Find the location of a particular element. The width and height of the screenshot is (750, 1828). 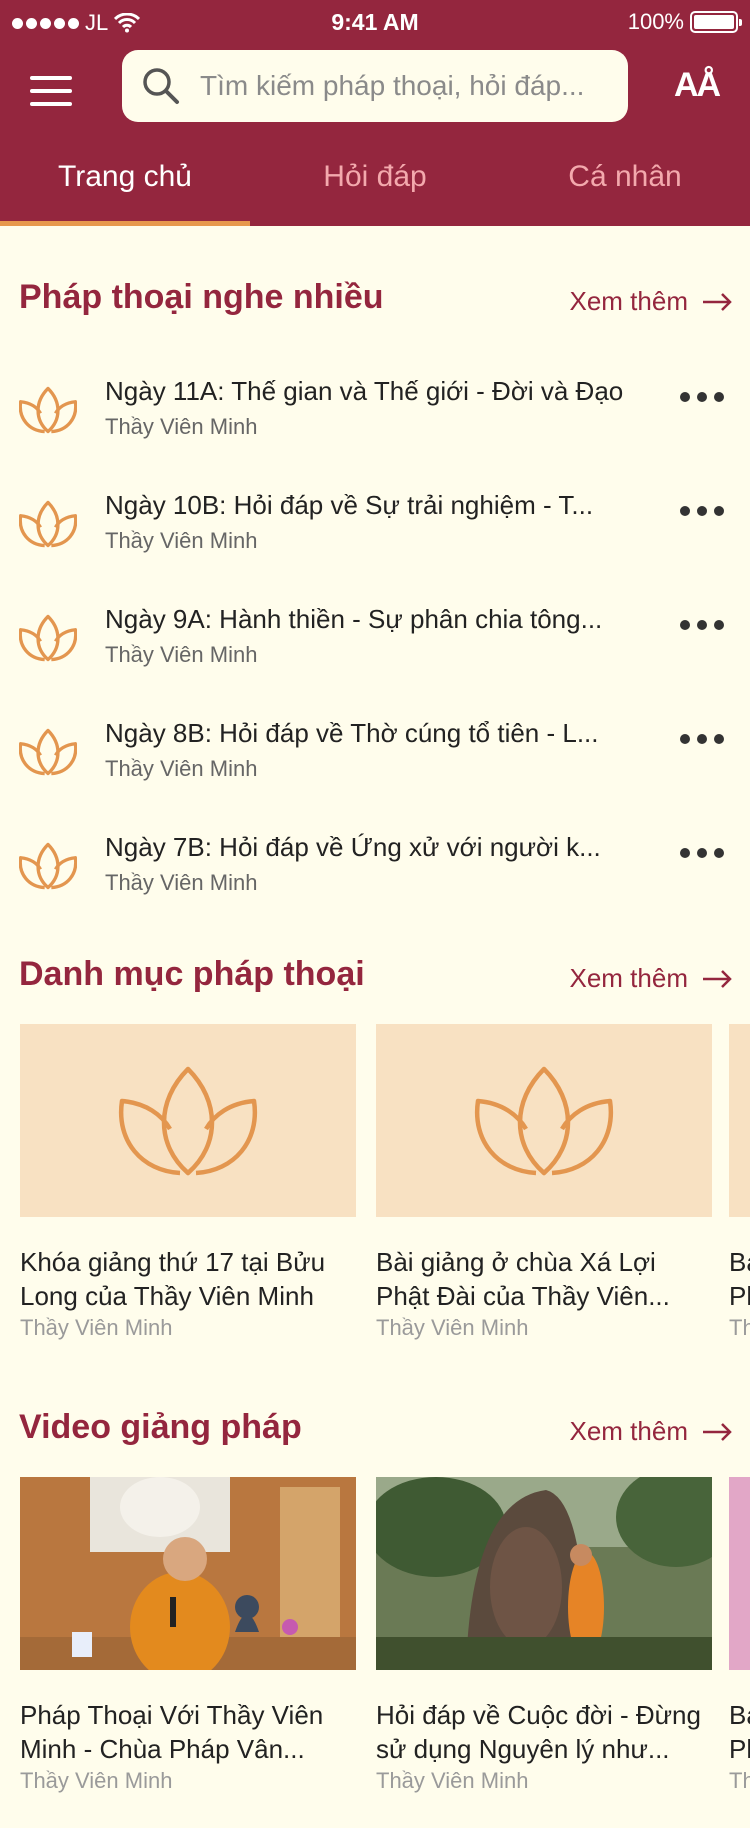

monk-speaking-image is located at coordinates (188, 1573).